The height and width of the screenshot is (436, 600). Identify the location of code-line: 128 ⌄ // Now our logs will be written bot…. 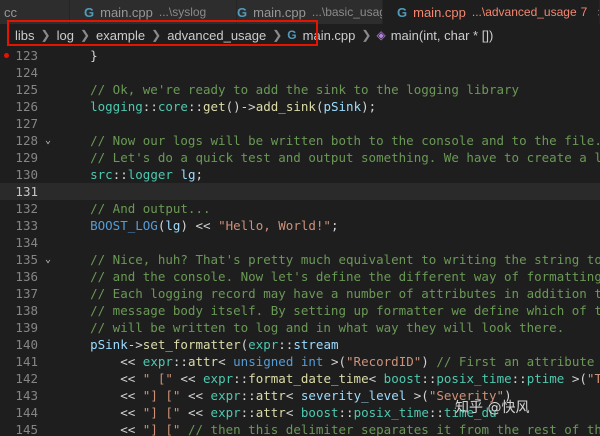
(300, 140).